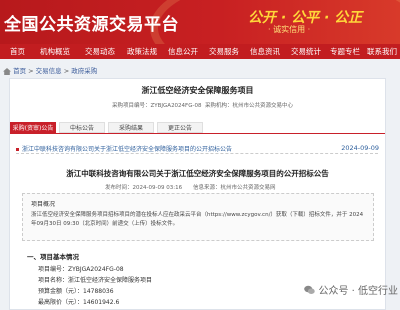 The image size is (400, 310). What do you see at coordinates (289, 29) in the screenshot?
I see `header-slogan-sub: · 诚实信用 ·` at bounding box center [289, 29].